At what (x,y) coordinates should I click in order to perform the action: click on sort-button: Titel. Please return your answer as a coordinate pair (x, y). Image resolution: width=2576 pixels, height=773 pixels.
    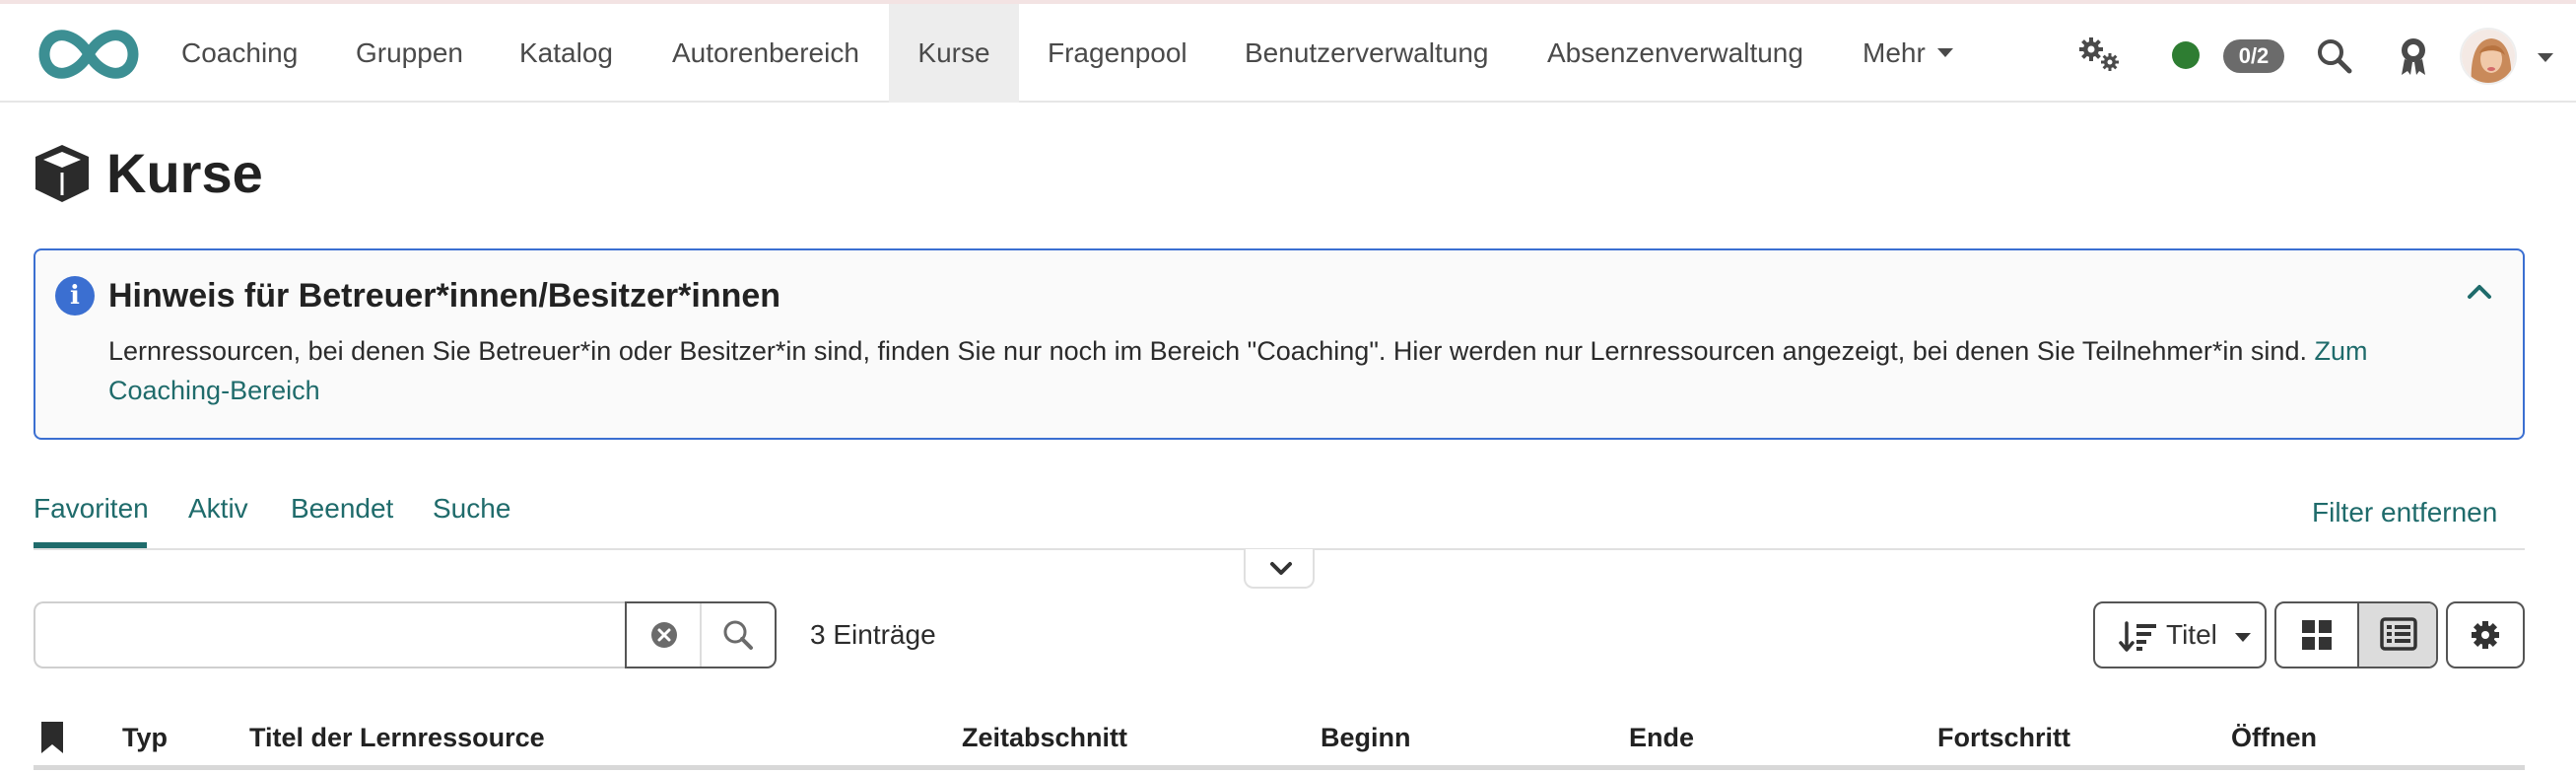
    Looking at the image, I should click on (2180, 634).